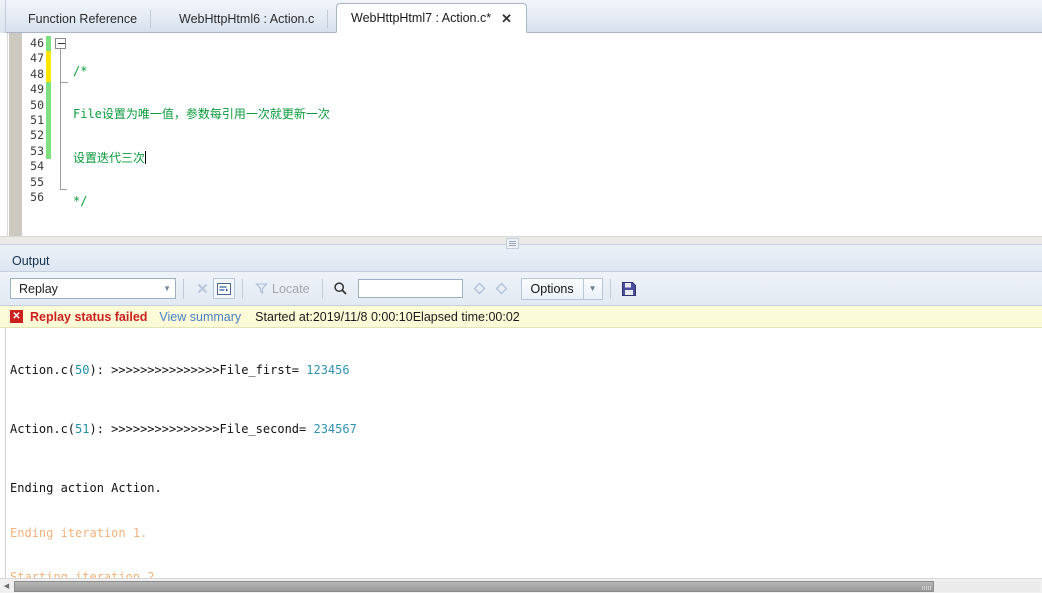 Image resolution: width=1042 pixels, height=593 pixels. Describe the element at coordinates (209, 370) in the screenshot. I see `log-message: >>>>>>>>>>>>>>>File_first=` at that location.